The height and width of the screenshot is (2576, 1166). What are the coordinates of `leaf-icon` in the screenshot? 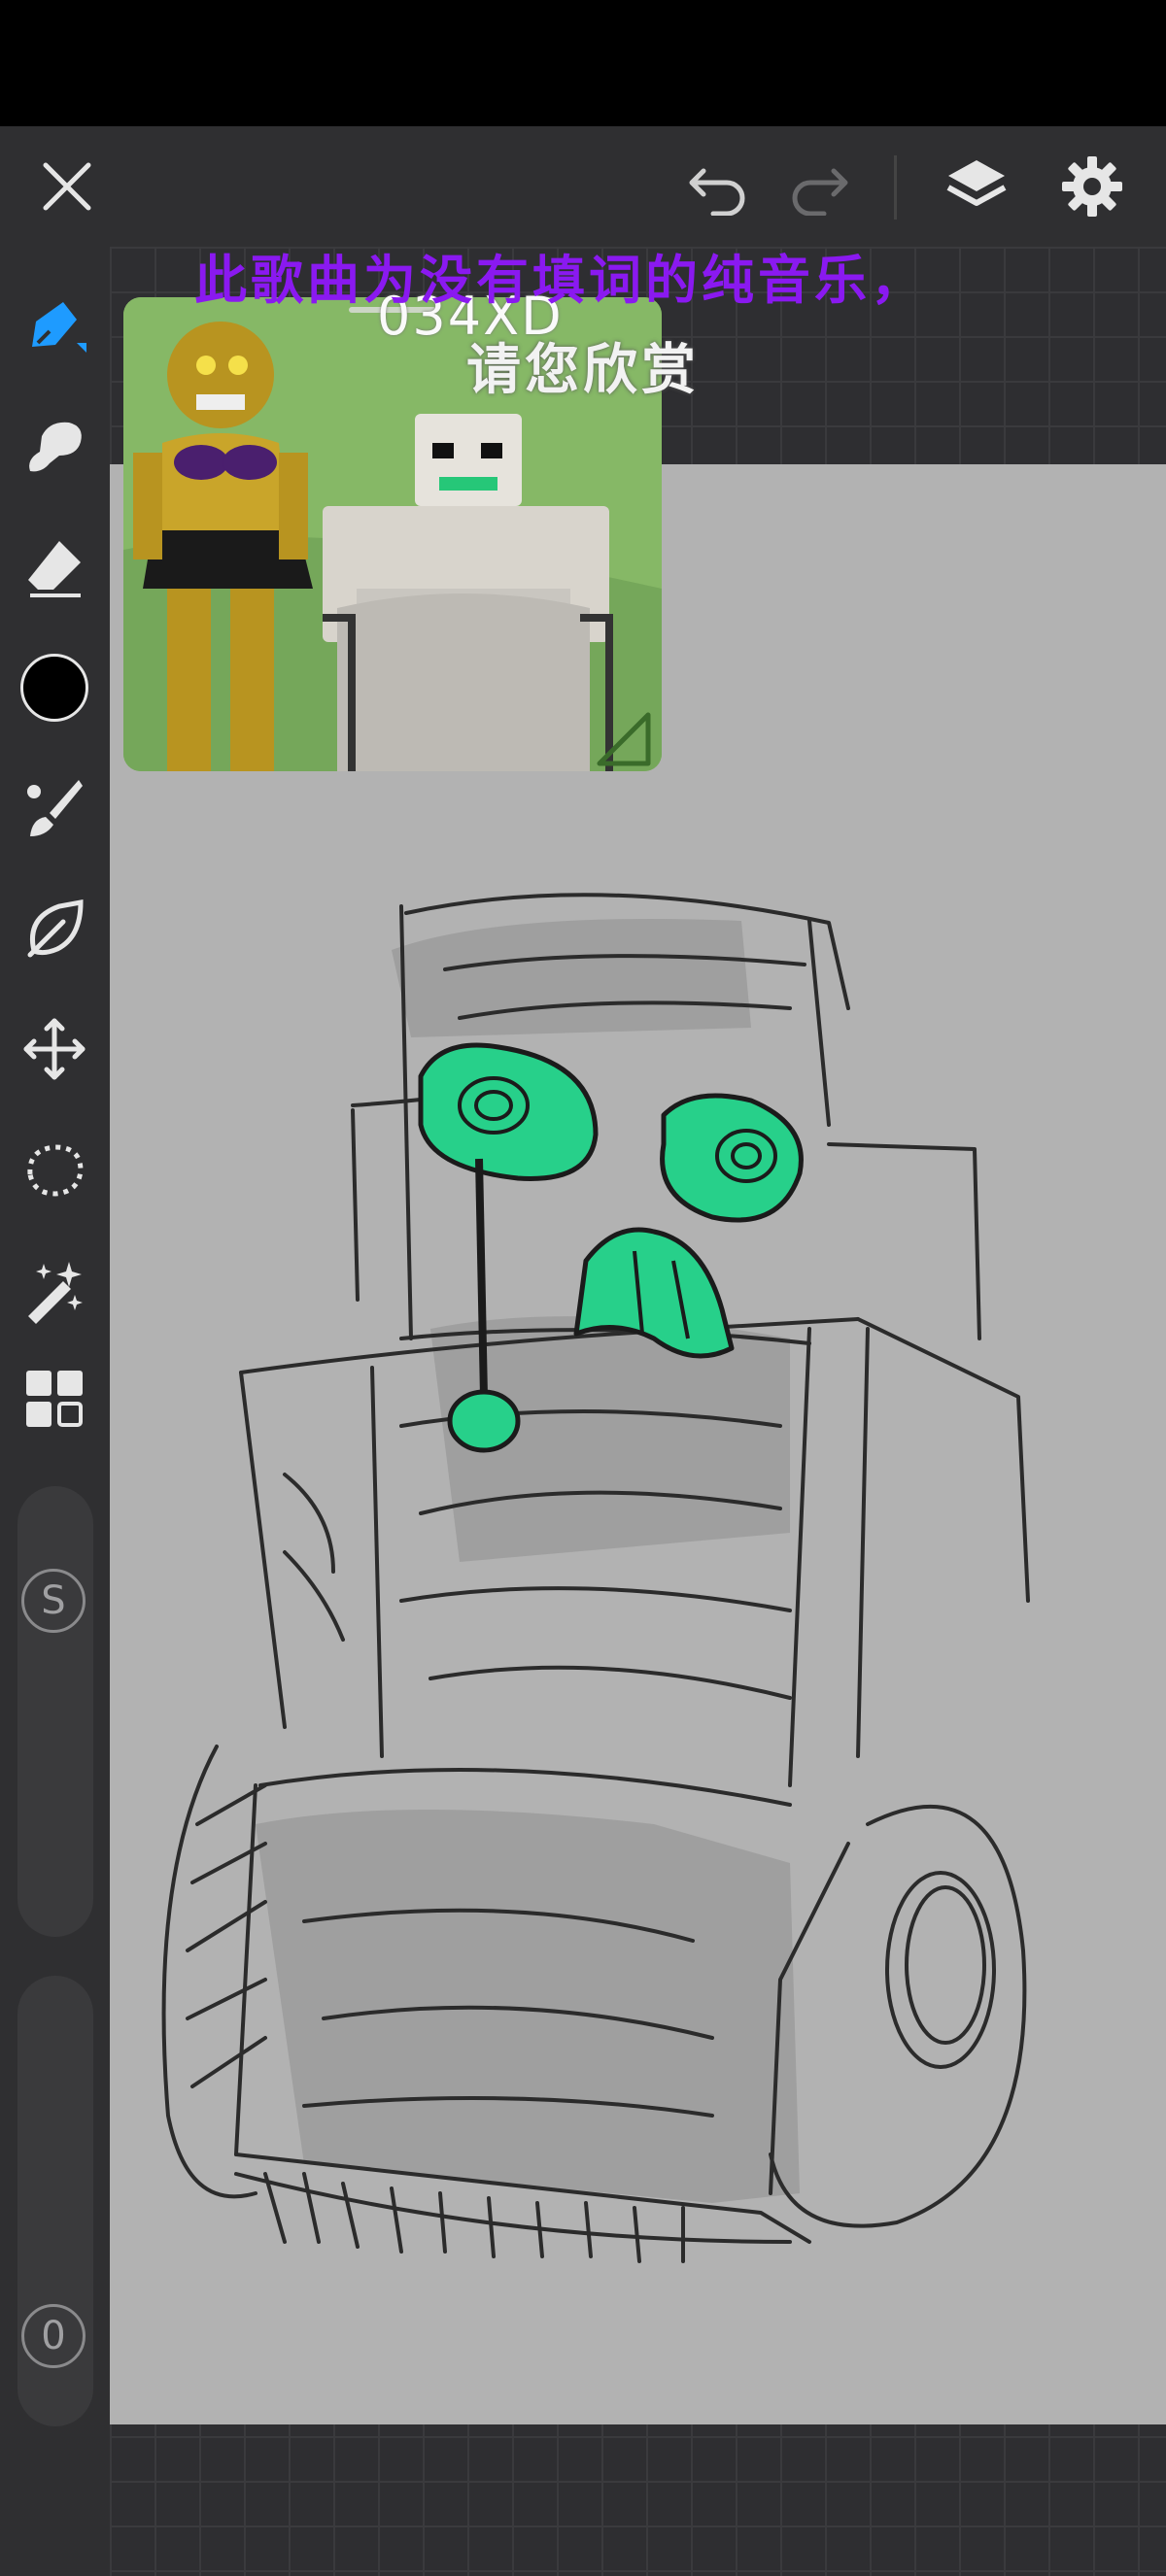 It's located at (54, 928).